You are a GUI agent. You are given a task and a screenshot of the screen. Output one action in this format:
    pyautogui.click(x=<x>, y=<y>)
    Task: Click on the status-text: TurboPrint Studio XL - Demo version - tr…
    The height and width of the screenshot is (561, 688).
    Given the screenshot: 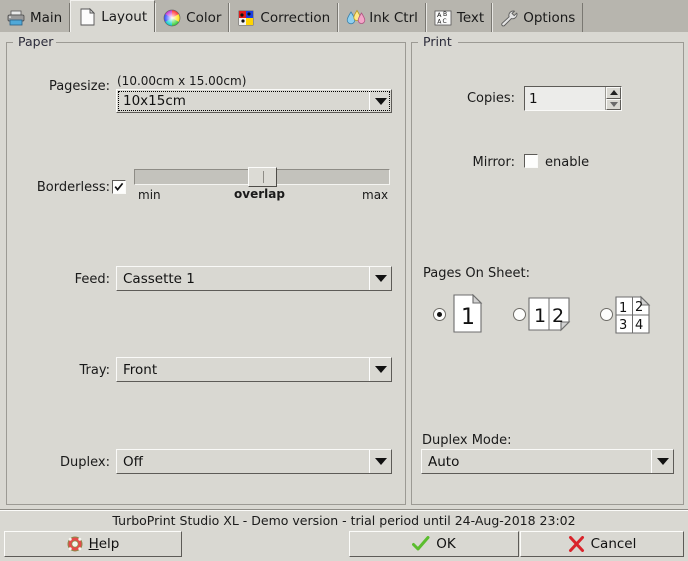 What is the action you would take?
    pyautogui.click(x=344, y=520)
    